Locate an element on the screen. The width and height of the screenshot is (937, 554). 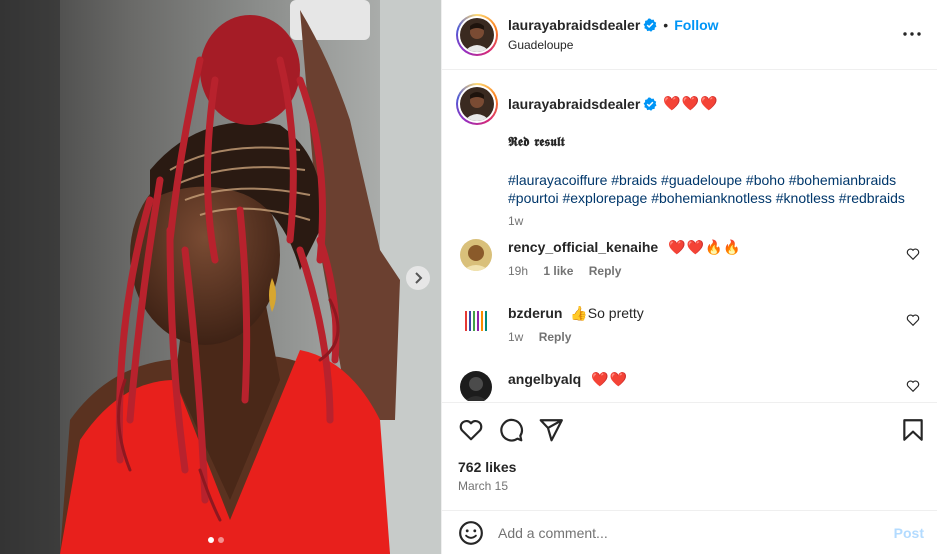
comment-text: 👍So pretty is located at coordinates (607, 313).